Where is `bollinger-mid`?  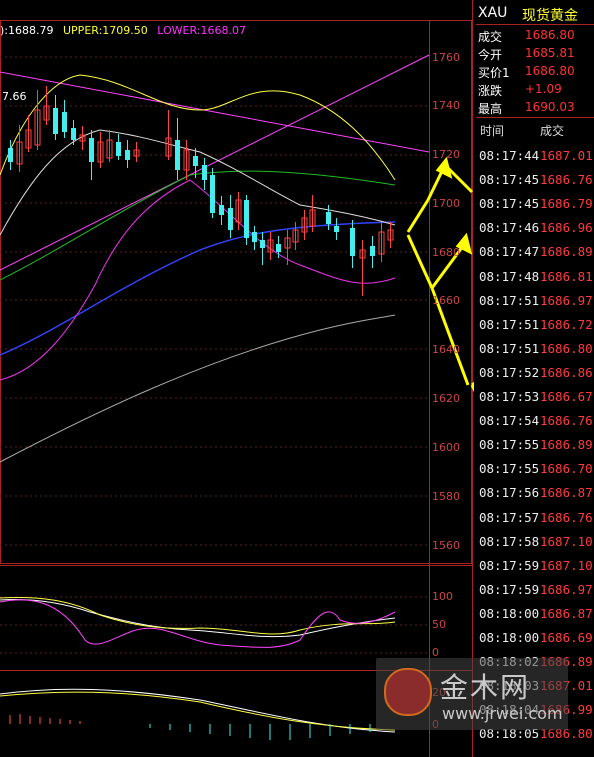
bollinger-mid is located at coordinates (198, 182).